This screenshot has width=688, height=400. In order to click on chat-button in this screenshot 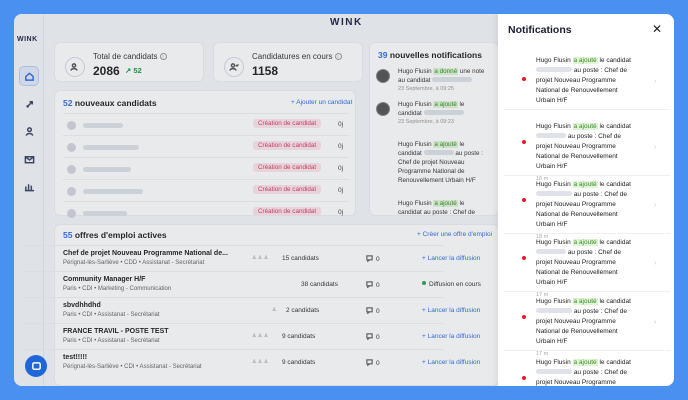, I will do `click(36, 366)`.